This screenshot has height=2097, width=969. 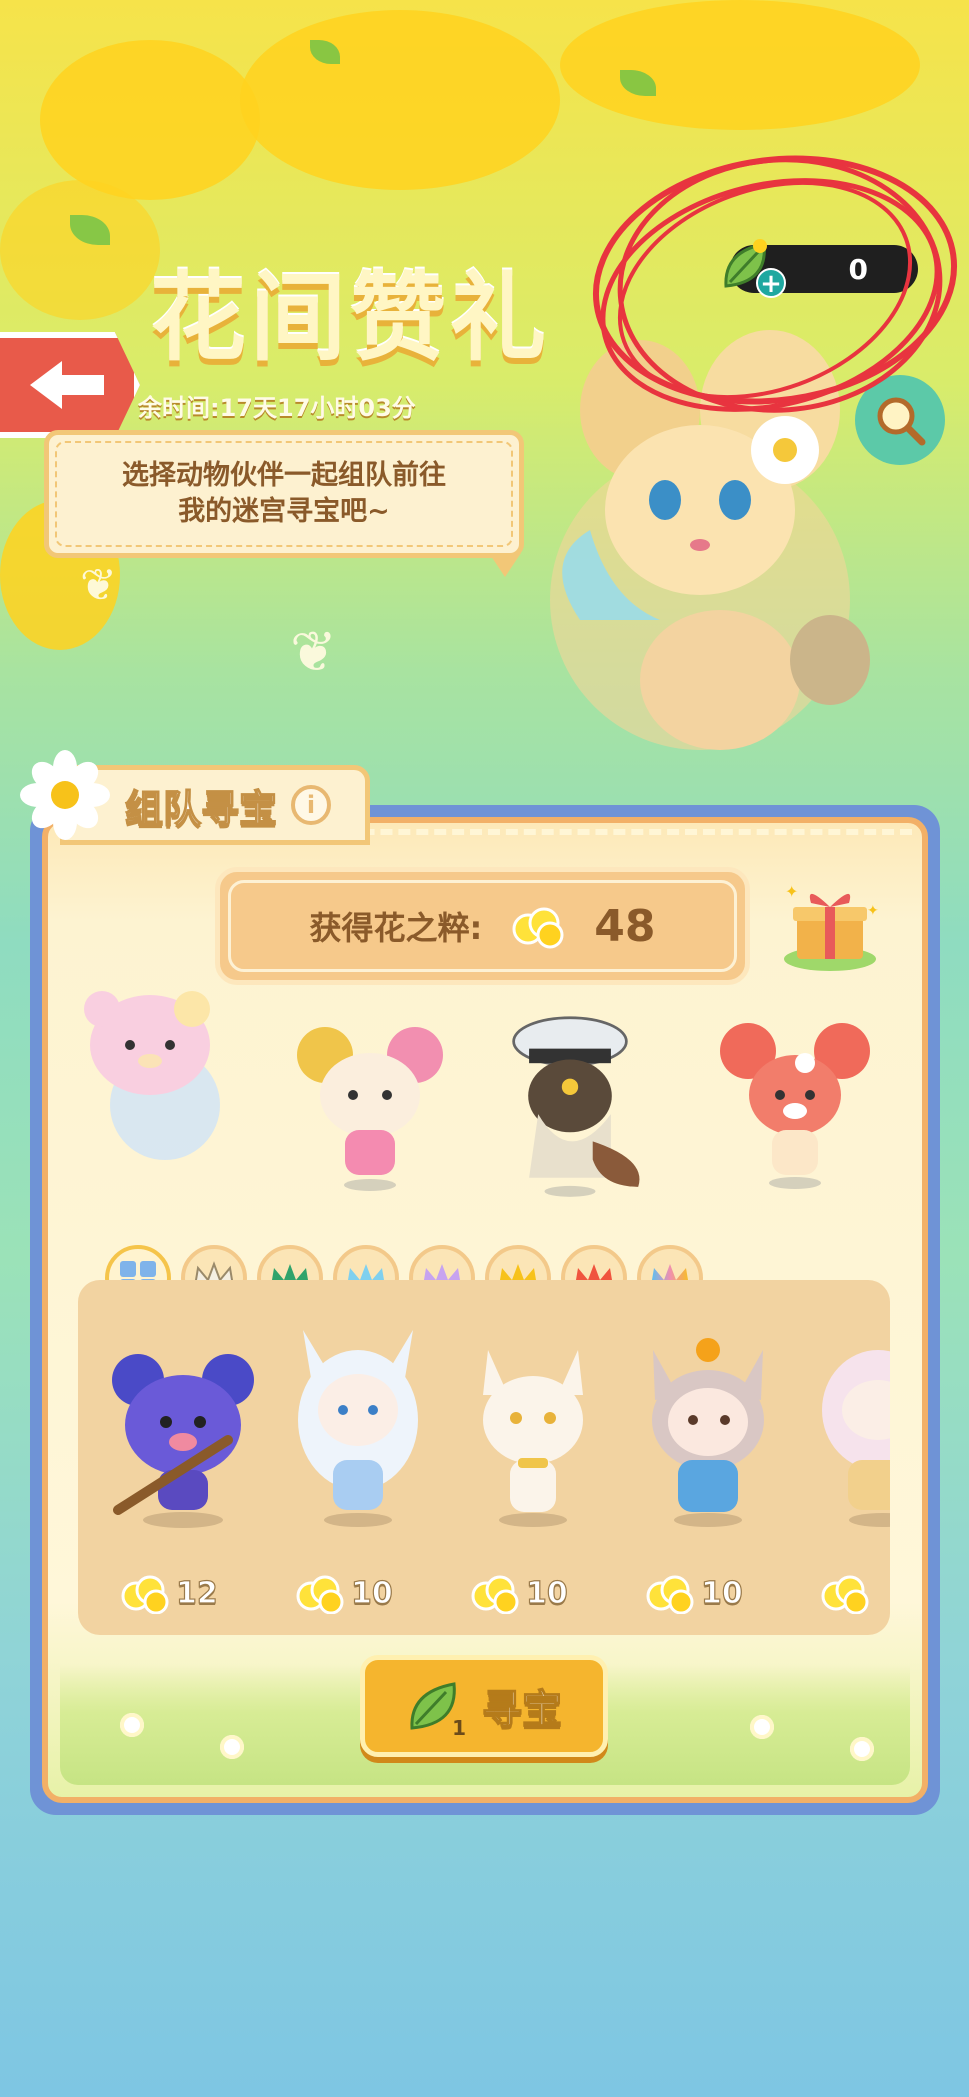 What do you see at coordinates (625, 926) in the screenshot?
I see `reward-value: 48` at bounding box center [625, 926].